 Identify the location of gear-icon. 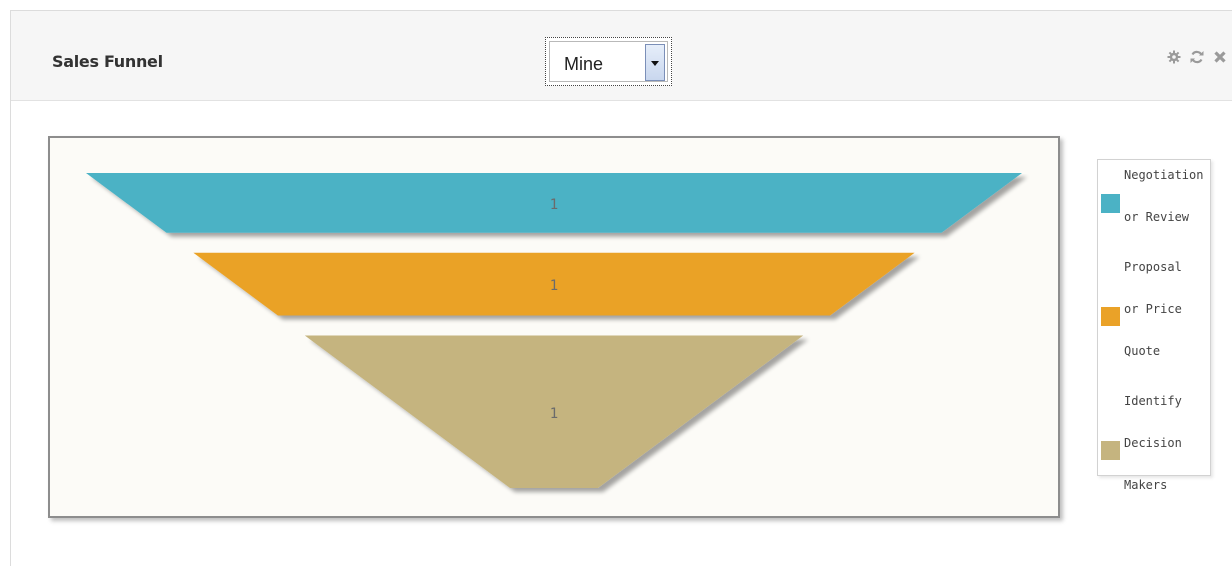
(1174, 57).